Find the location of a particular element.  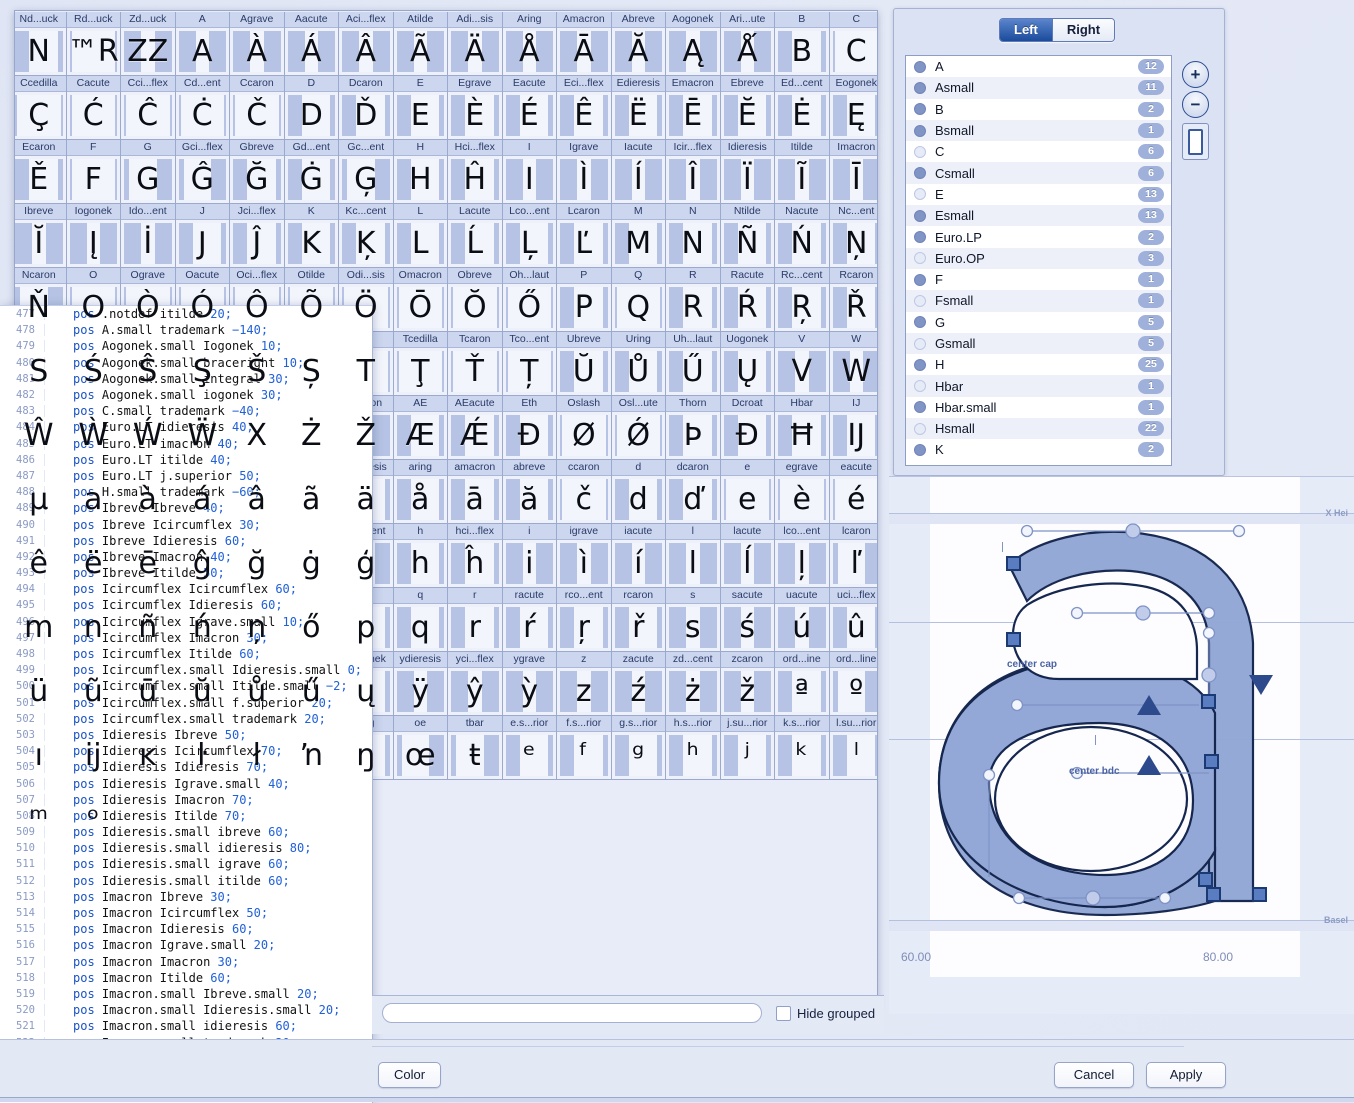

glyph-cell: Cacute Ć is located at coordinates (93, 108).